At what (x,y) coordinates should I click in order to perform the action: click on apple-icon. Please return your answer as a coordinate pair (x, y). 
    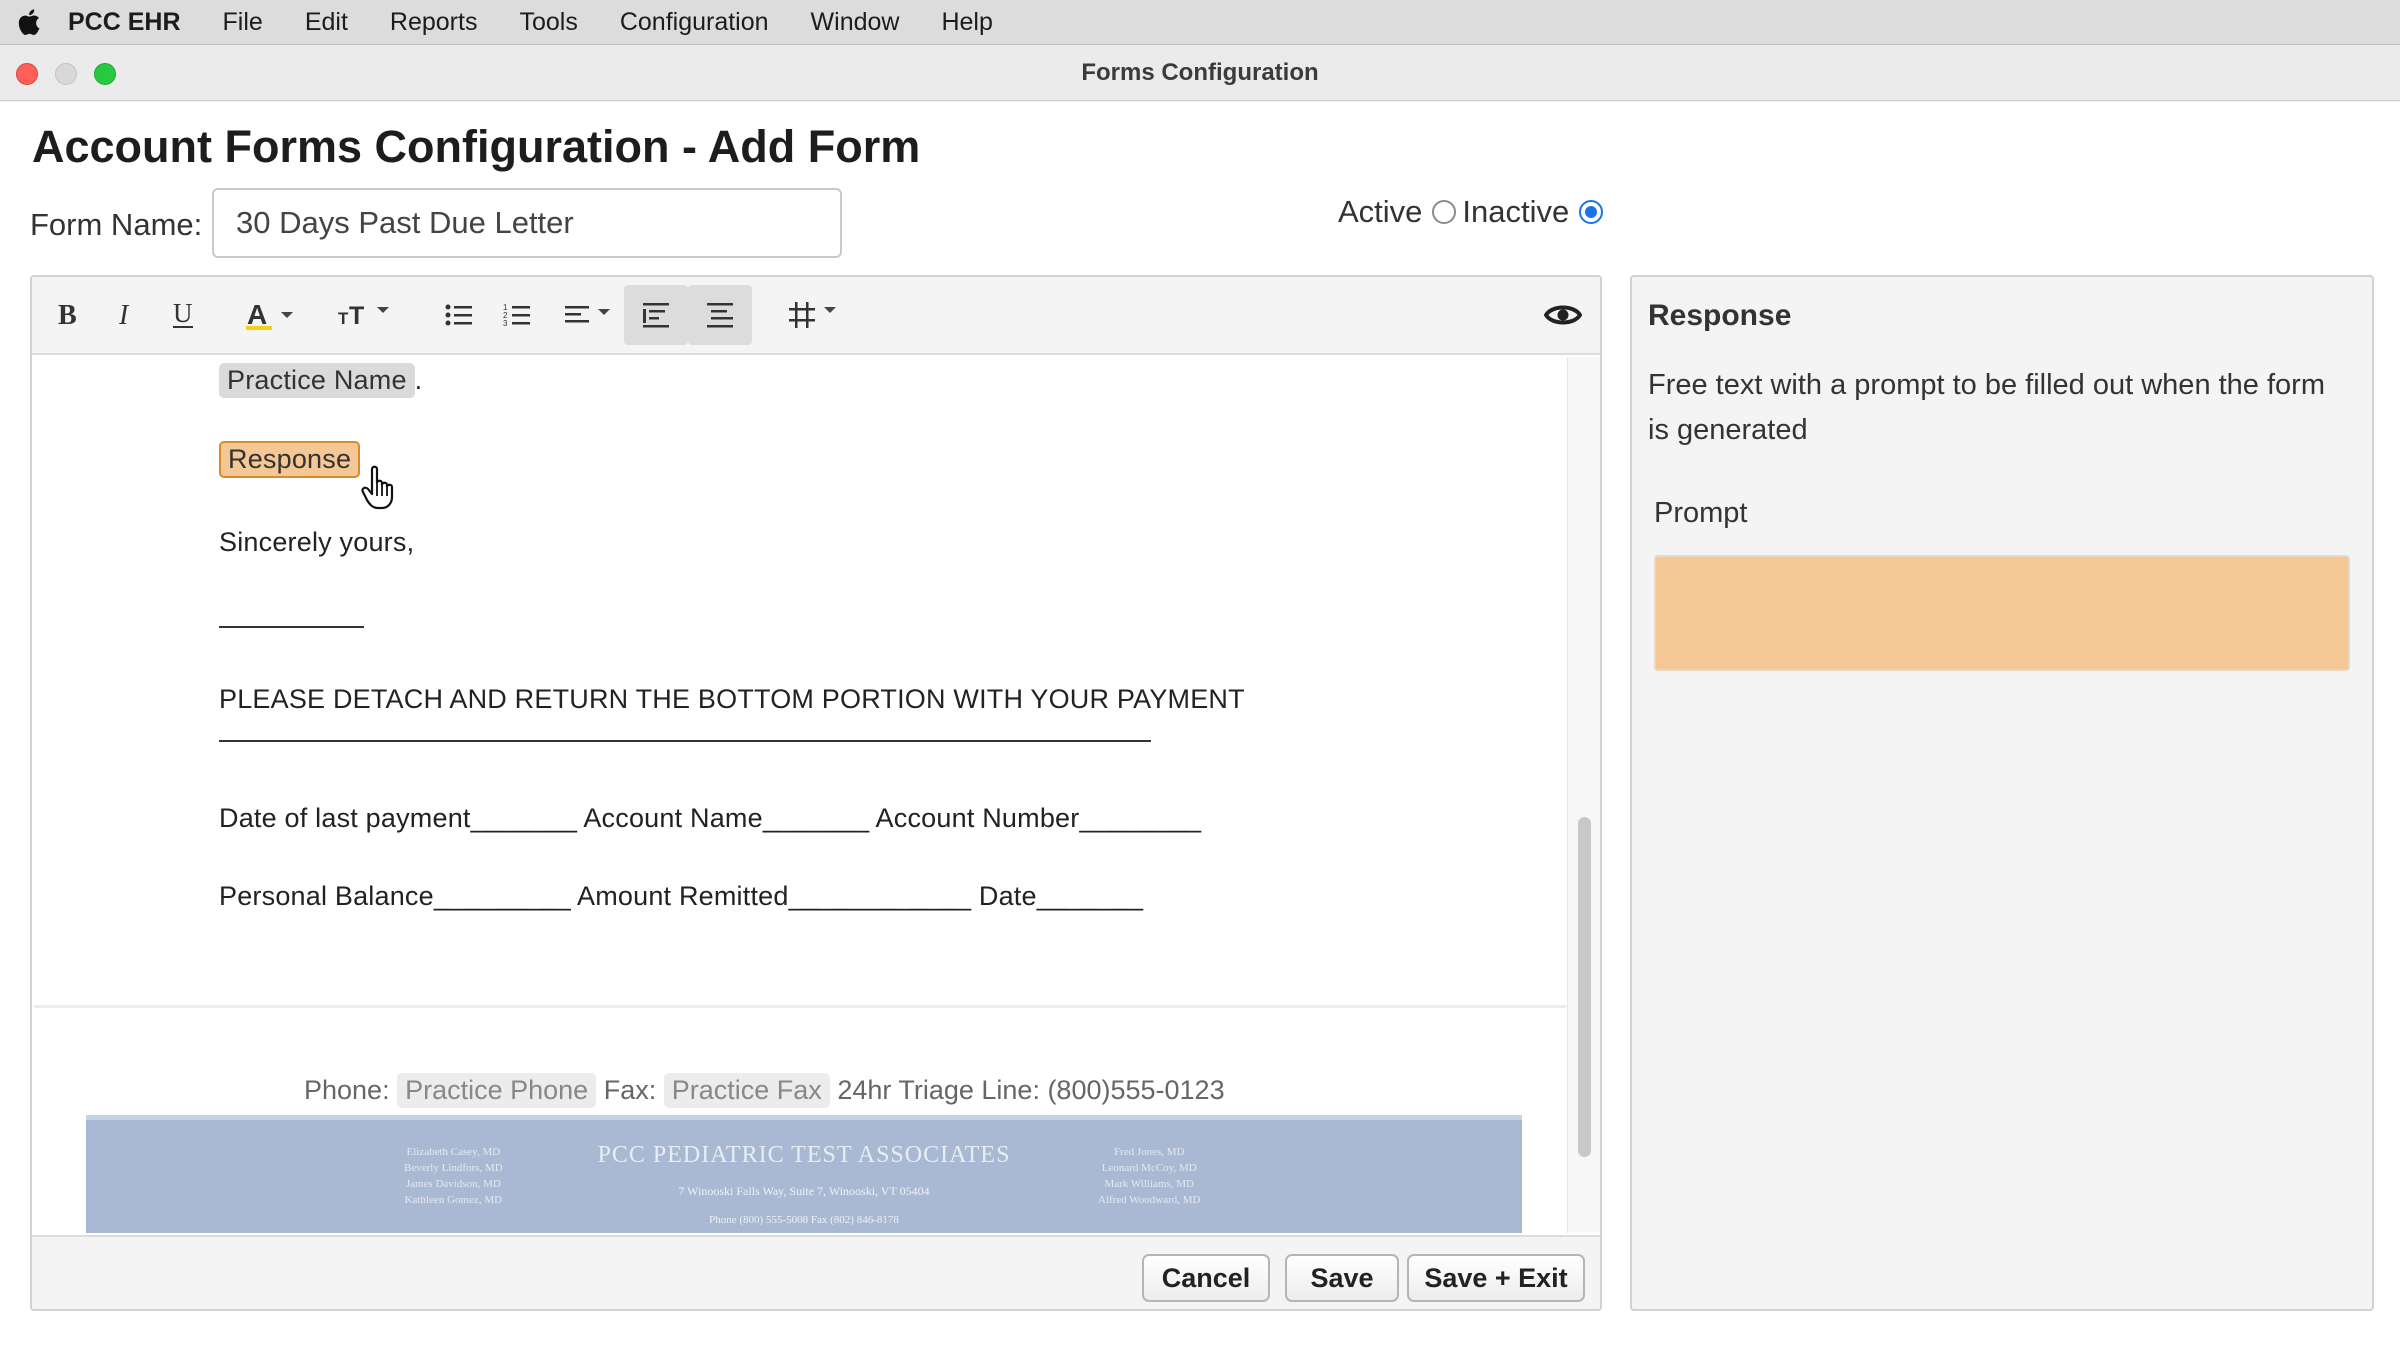
    Looking at the image, I should click on (28, 22).